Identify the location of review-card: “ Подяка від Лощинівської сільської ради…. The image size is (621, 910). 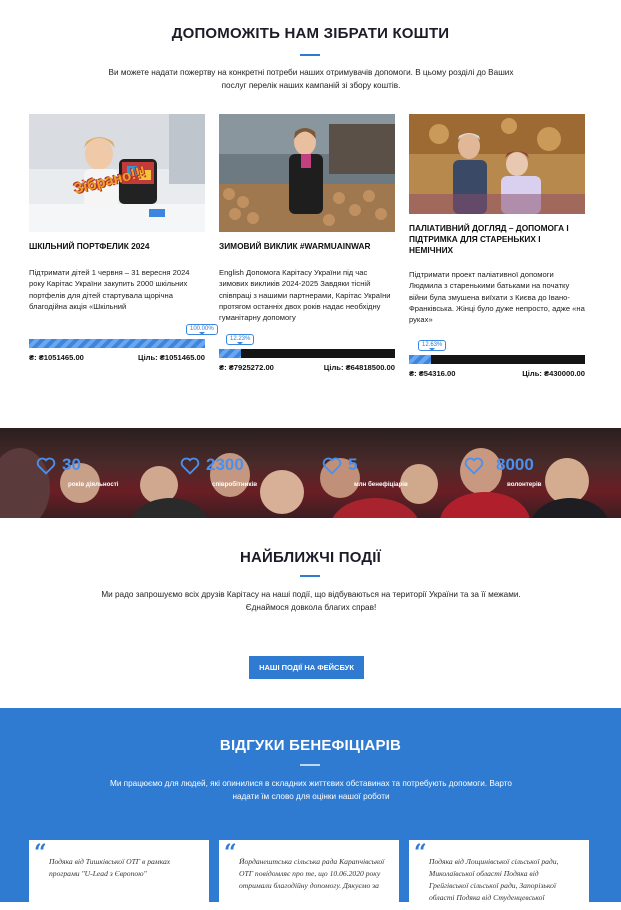
(499, 875).